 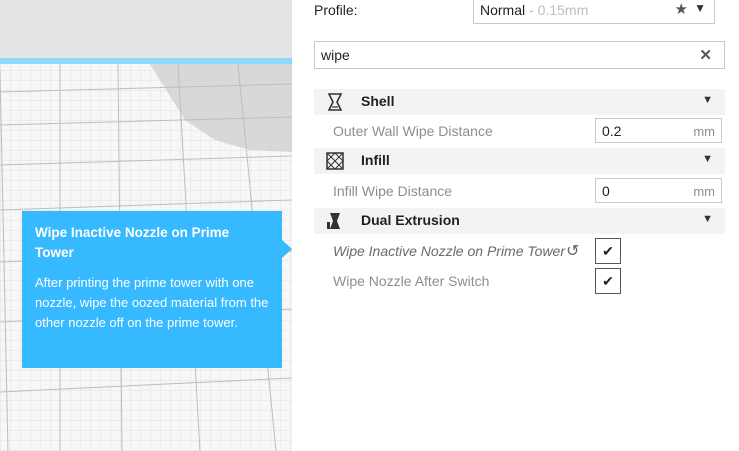 What do you see at coordinates (608, 251) in the screenshot?
I see `wipe-inactive-nozzle-checkbox: ✔` at bounding box center [608, 251].